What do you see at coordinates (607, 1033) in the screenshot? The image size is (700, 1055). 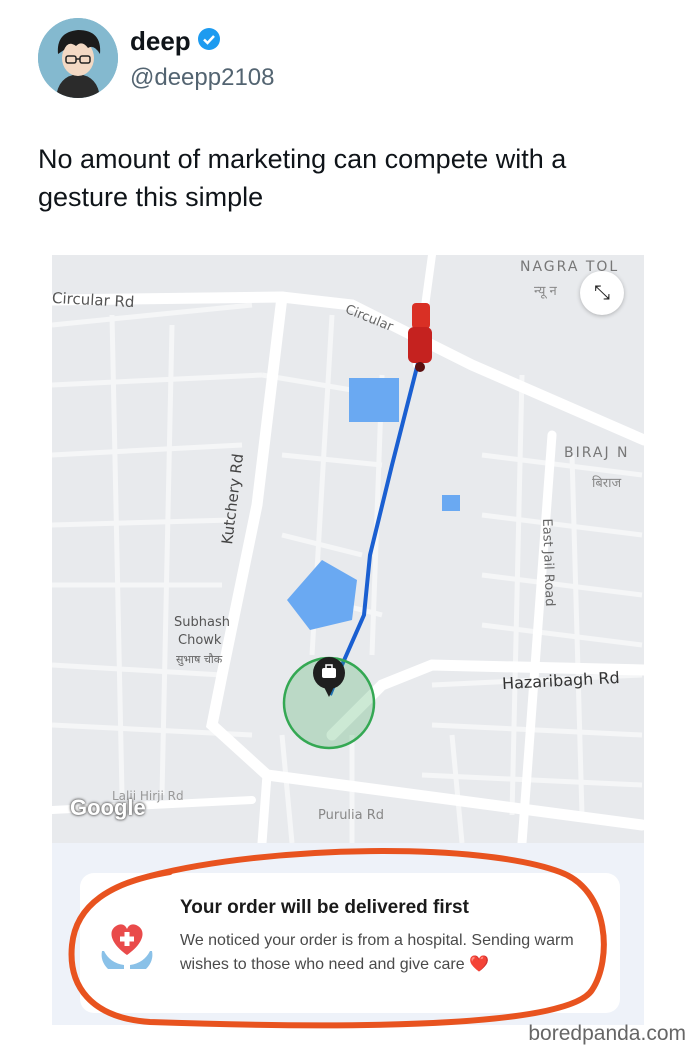 I see `watermark: boredpanda.com` at bounding box center [607, 1033].